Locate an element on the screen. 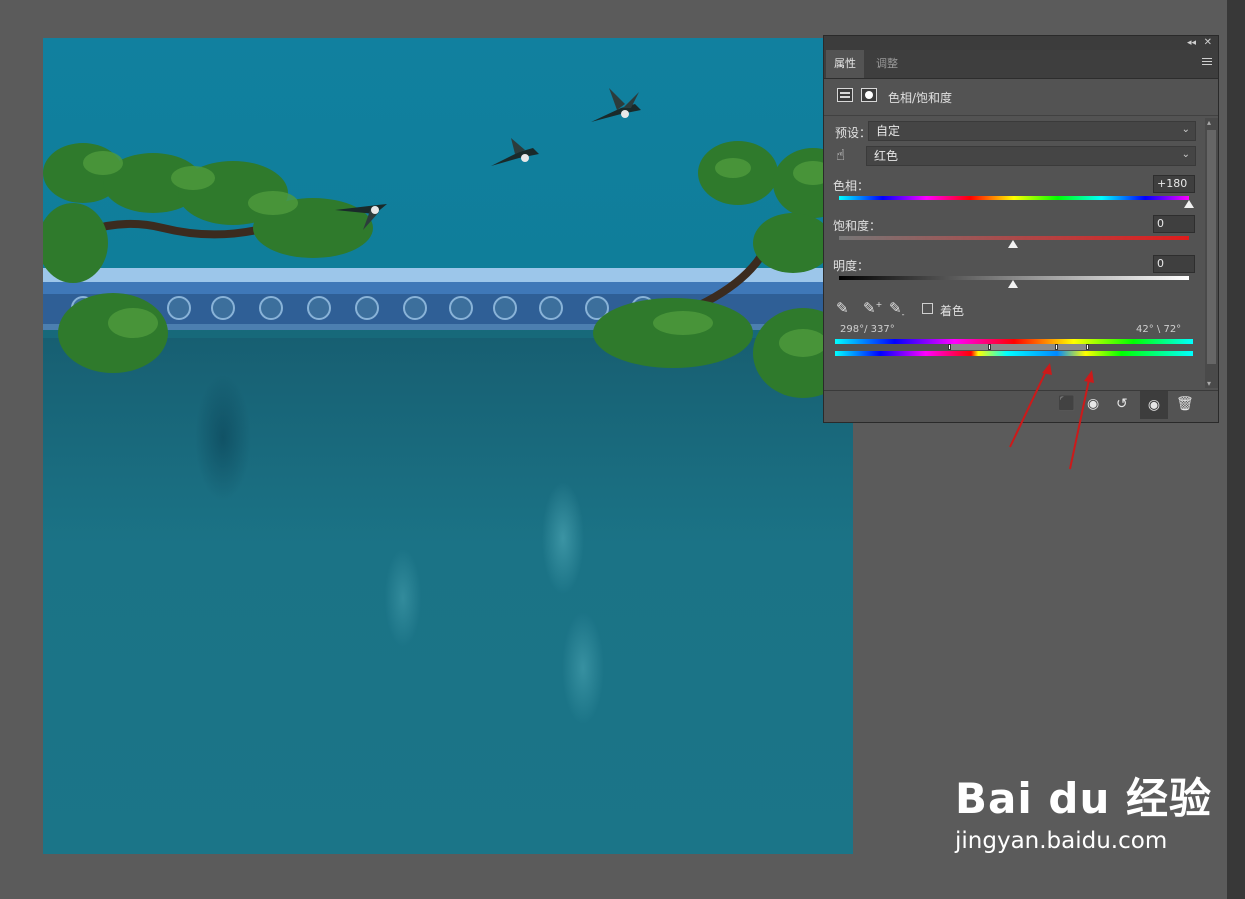 The image size is (1245, 899). scroll-down-icon: ▾ is located at coordinates (1209, 383).